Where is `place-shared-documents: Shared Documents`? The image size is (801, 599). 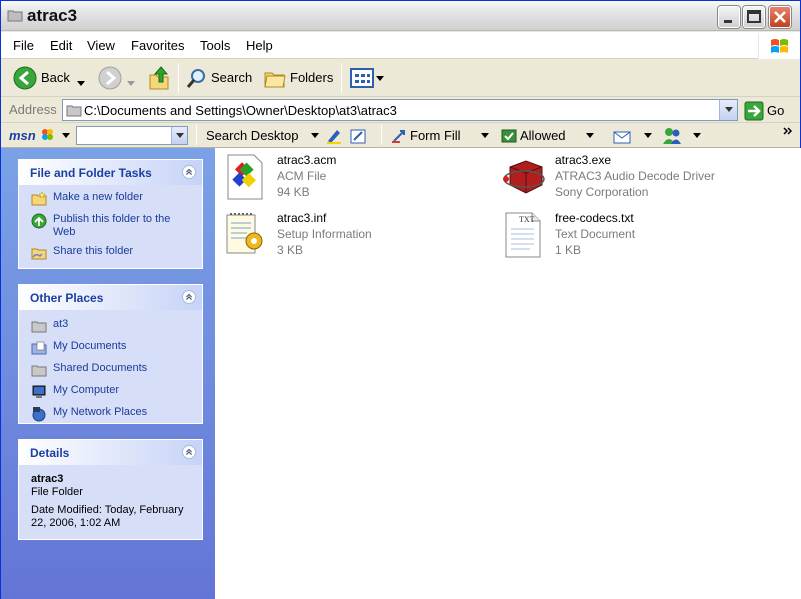
place-shared-documents: Shared Documents is located at coordinates (111, 370).